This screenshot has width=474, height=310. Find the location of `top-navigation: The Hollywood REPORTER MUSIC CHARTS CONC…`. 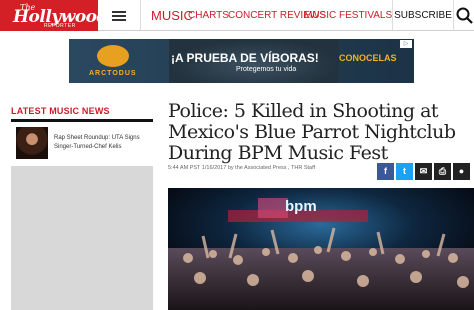

top-navigation: The Hollywood REPORTER MUSIC CHARTS CONC… is located at coordinates (237, 15).